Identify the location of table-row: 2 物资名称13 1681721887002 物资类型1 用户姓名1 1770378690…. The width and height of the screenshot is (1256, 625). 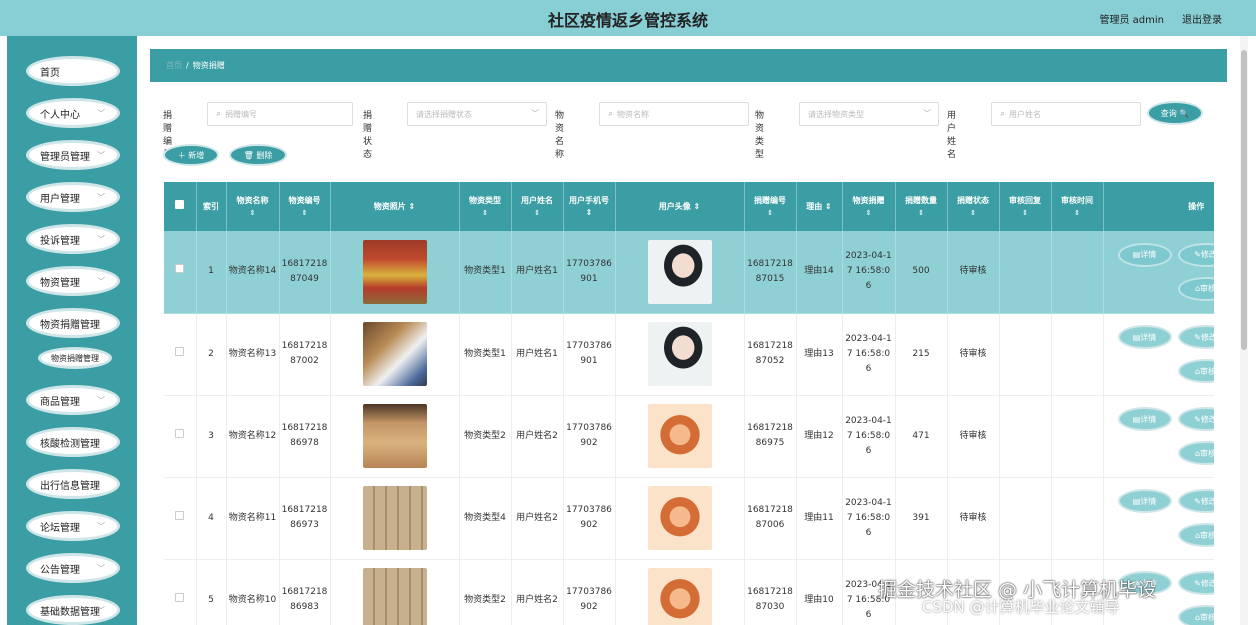
(689, 354).